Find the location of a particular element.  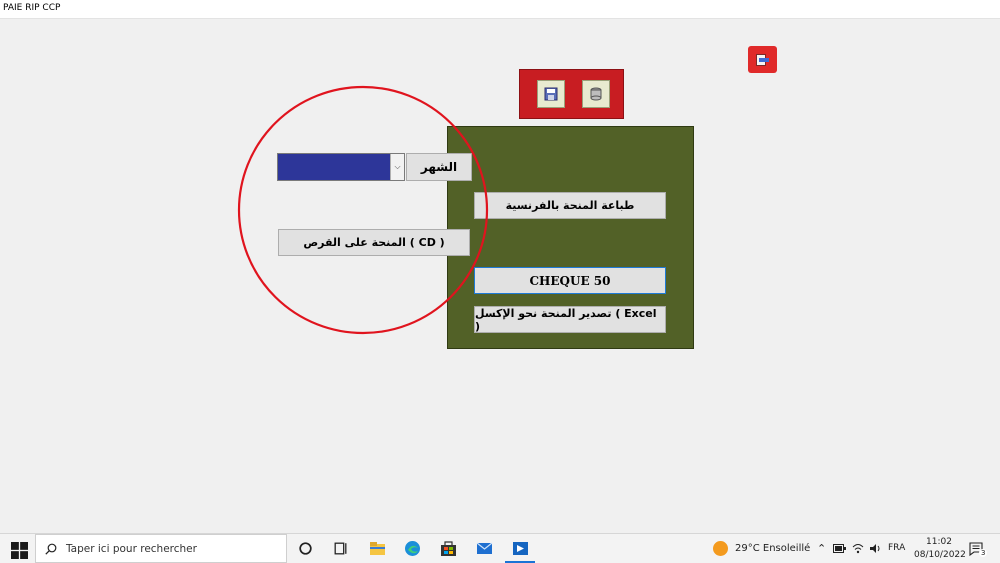

windows-start-icon is located at coordinates (19, 550).